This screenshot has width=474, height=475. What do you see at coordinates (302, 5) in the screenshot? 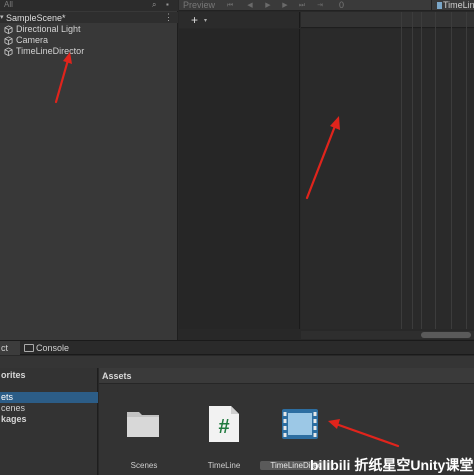
I see `go-to-end-icon: ⏭` at bounding box center [302, 5].